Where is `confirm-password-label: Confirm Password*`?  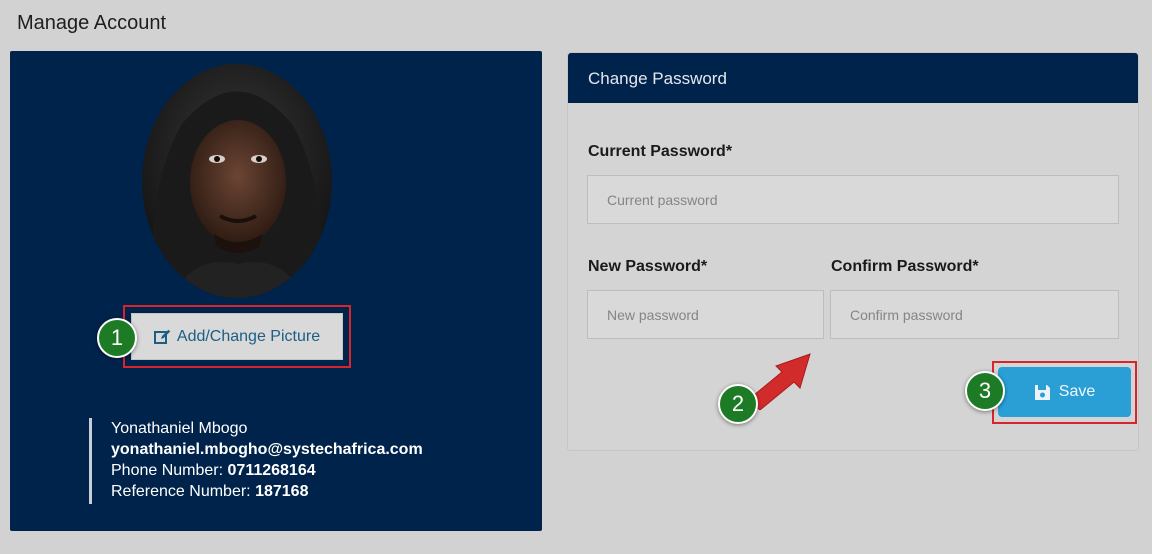
confirm-password-label: Confirm Password* is located at coordinates (905, 266).